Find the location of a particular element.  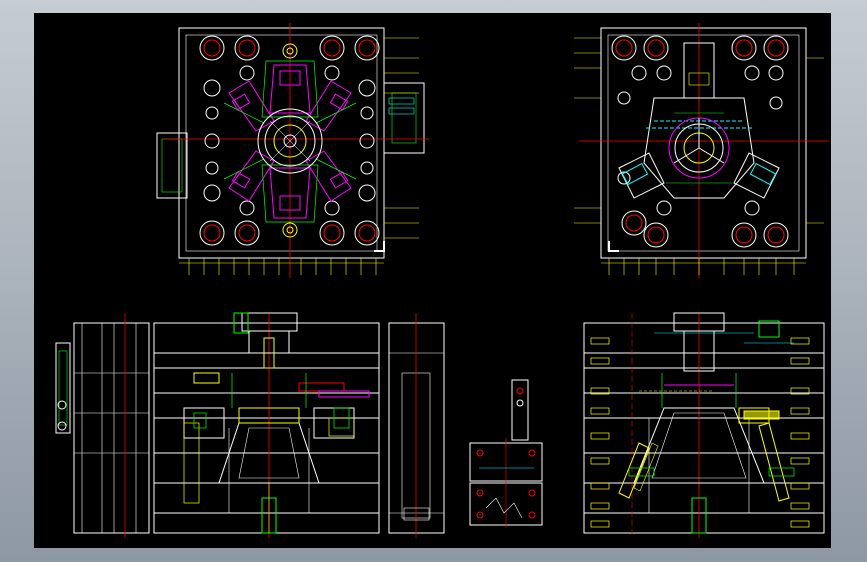

top-right-plan-view is located at coordinates (701, 150).